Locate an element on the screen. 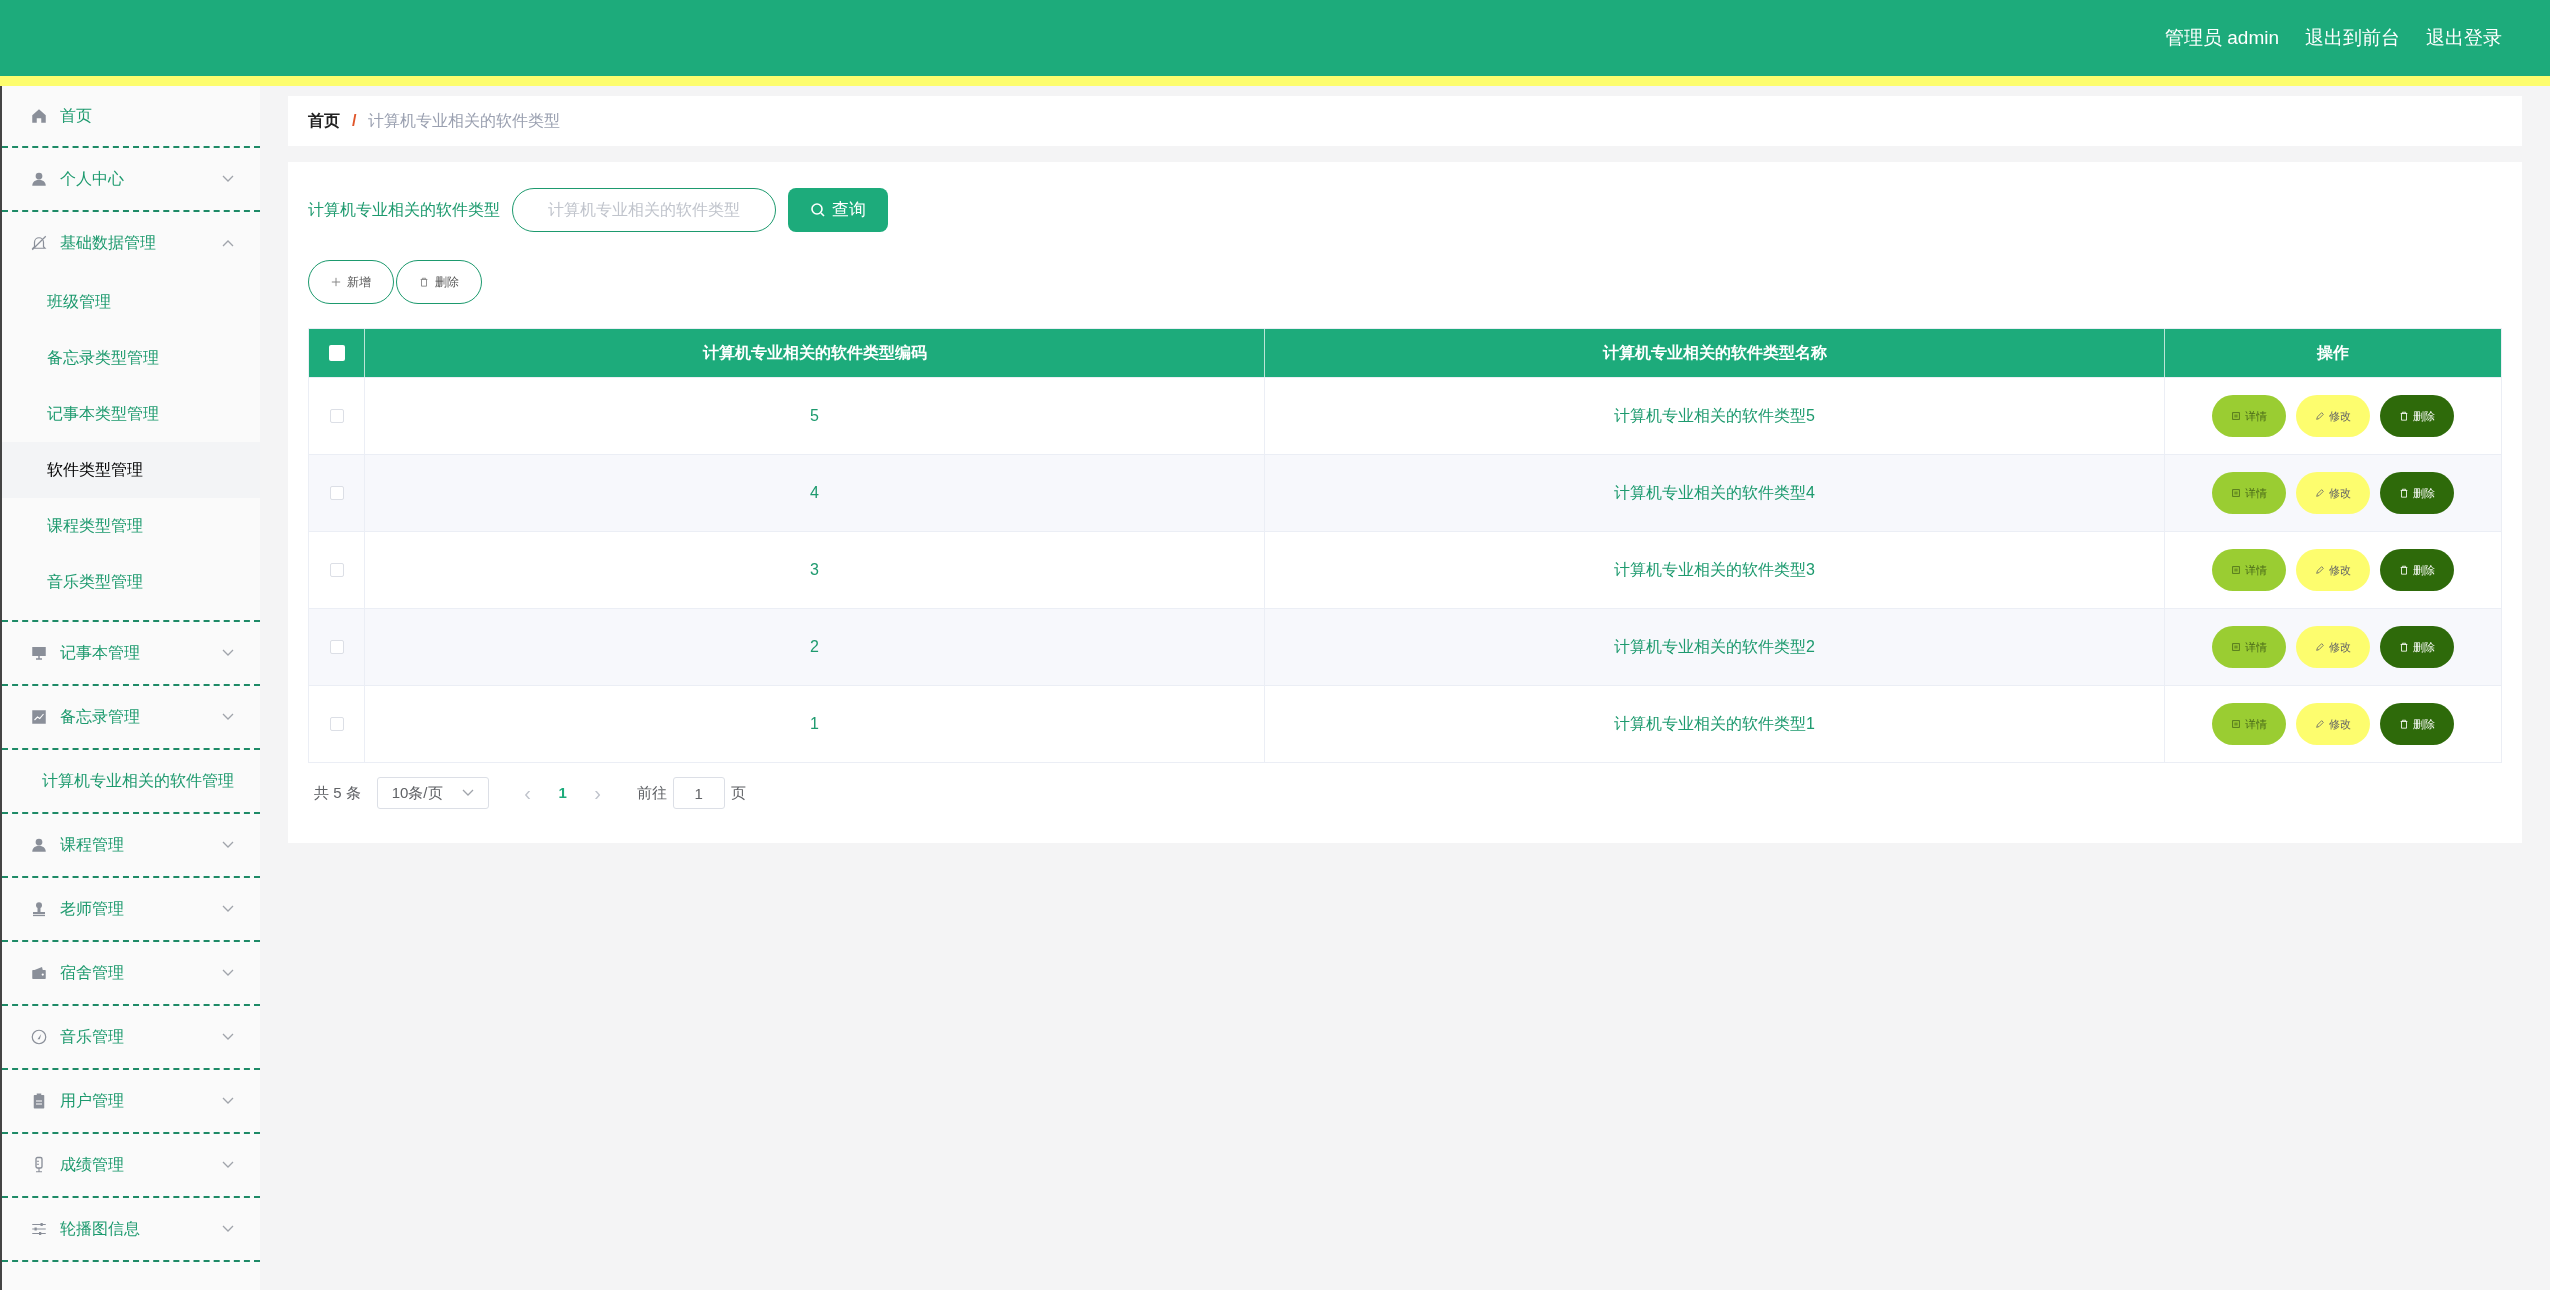 The image size is (2550, 1290). search-button: 查询 is located at coordinates (838, 210).